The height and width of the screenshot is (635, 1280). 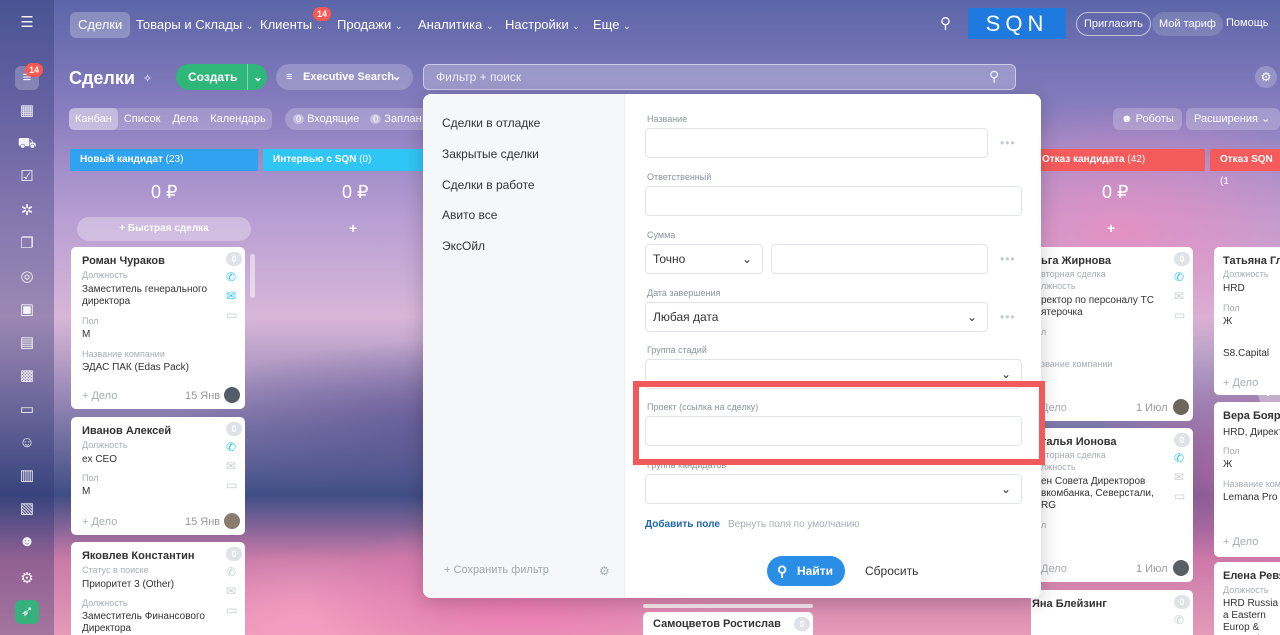 I want to click on drive-icon: ▭, so click(x=27, y=410).